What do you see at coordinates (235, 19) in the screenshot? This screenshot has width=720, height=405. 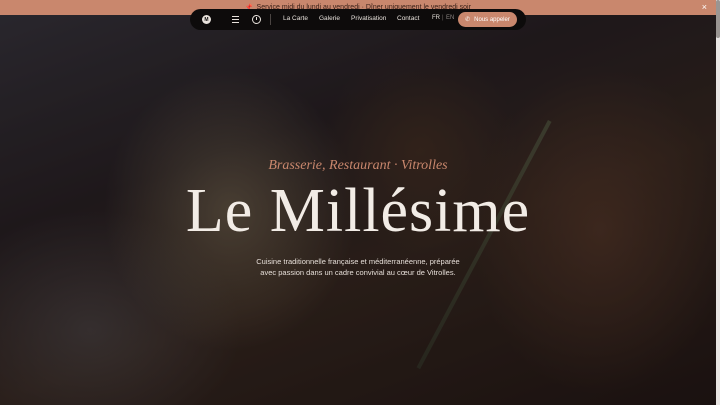 I see `menu-icon` at bounding box center [235, 19].